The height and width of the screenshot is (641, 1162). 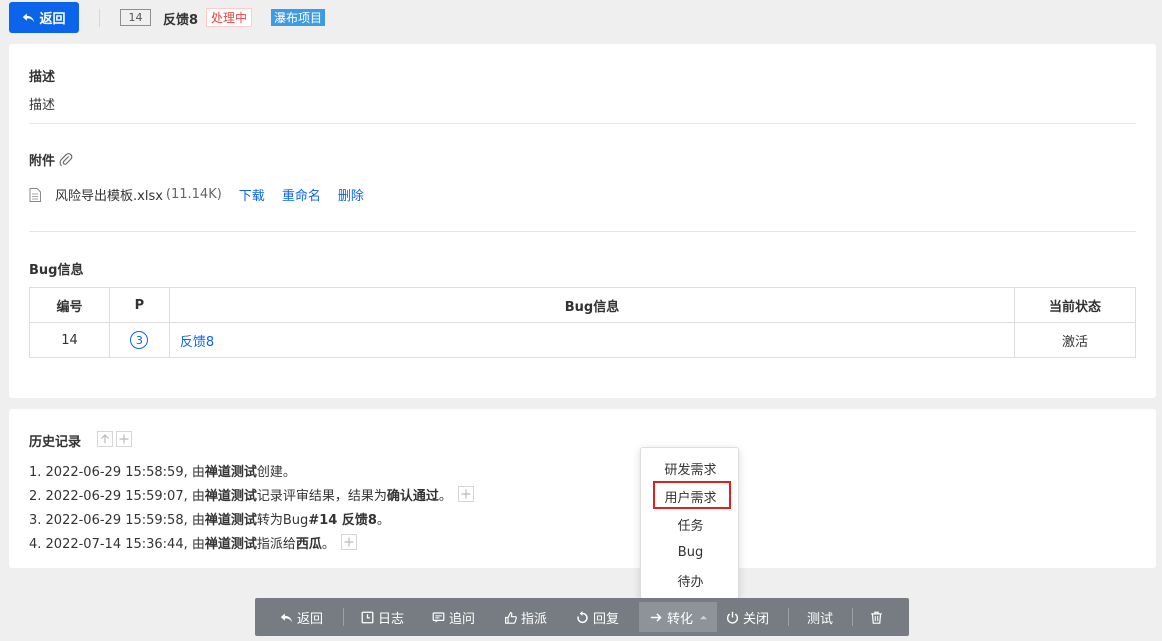 I want to click on toolbar-log-button: 日志, so click(x=382, y=617).